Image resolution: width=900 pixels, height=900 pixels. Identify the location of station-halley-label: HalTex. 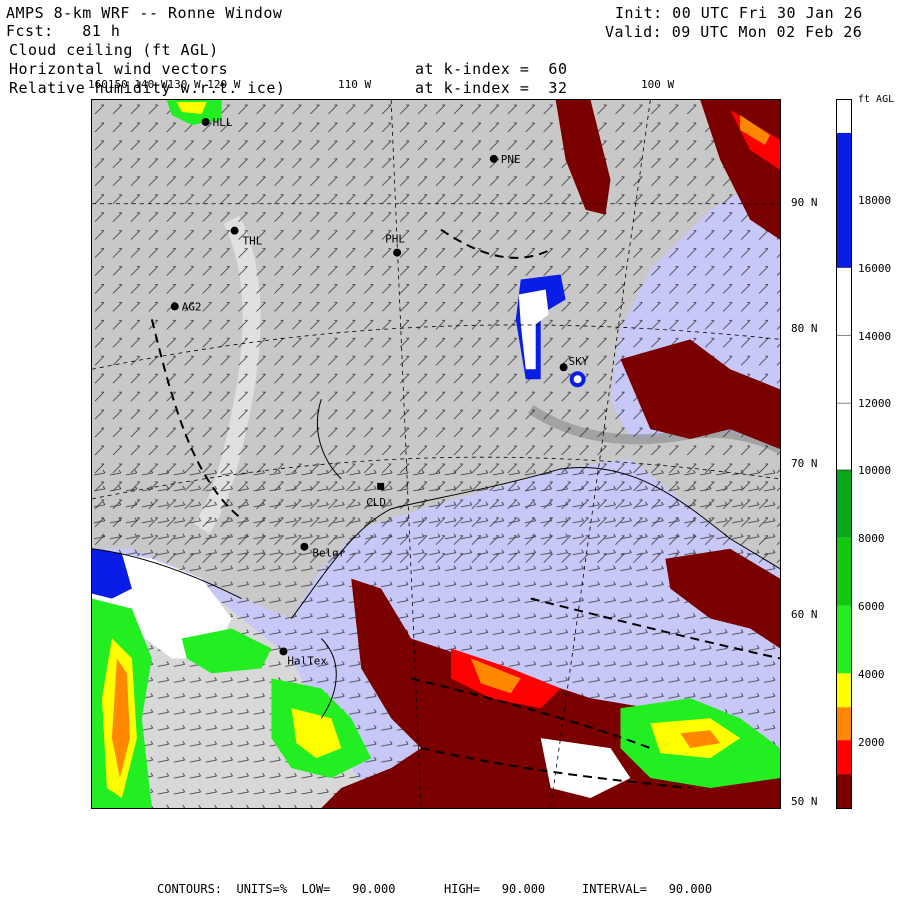
(307, 660).